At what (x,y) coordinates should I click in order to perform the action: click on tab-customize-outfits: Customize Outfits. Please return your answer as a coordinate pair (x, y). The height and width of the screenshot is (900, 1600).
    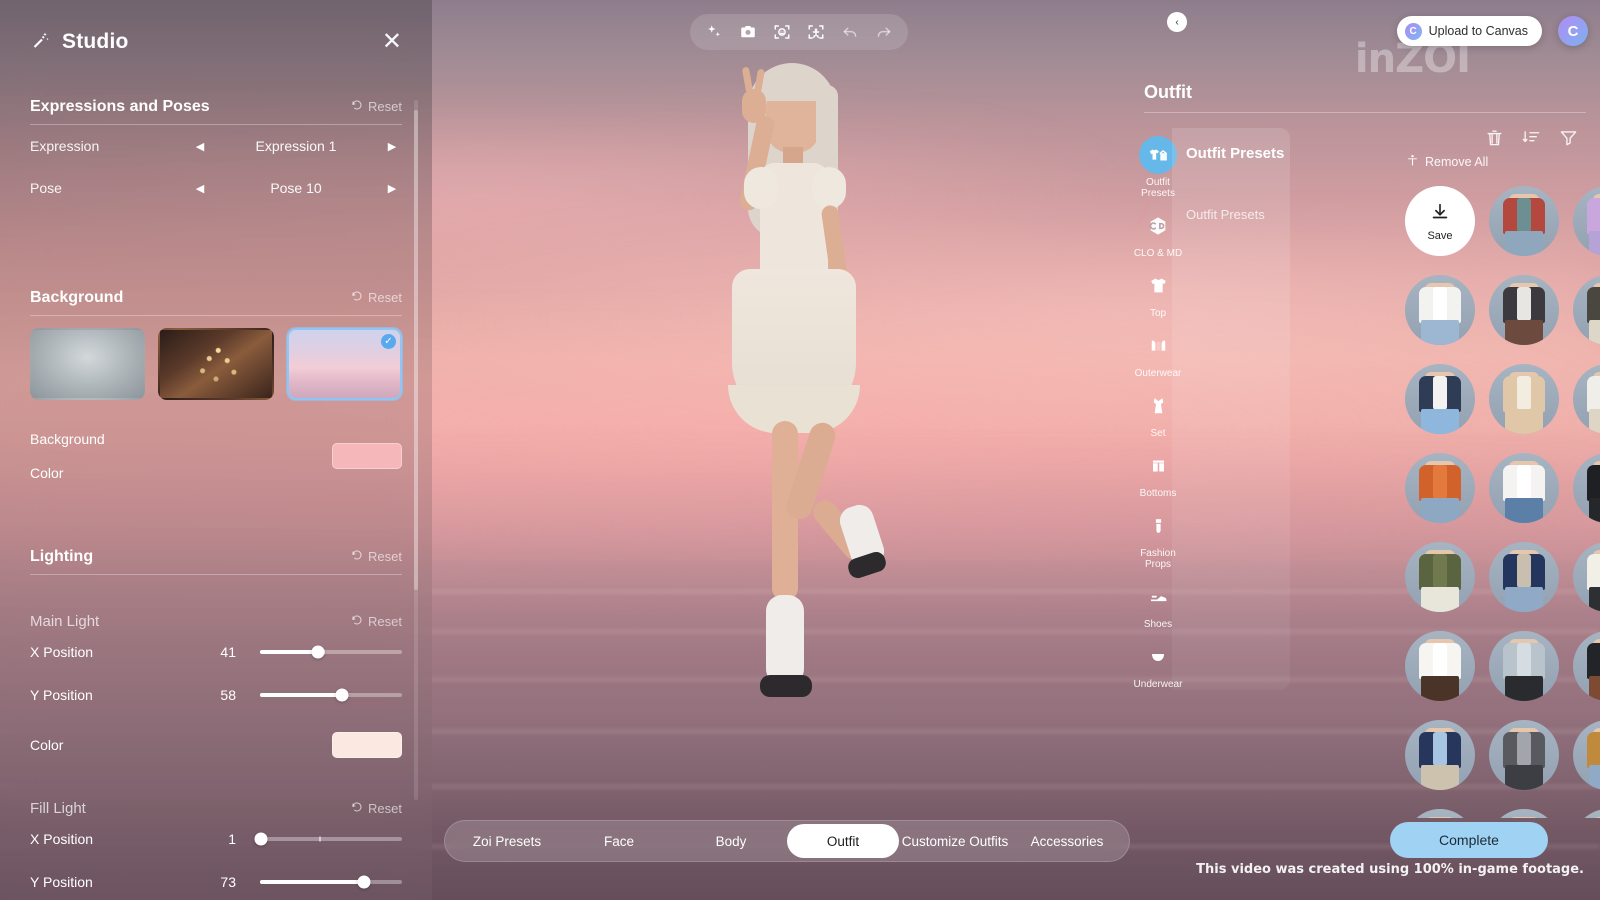
    Looking at the image, I should click on (955, 841).